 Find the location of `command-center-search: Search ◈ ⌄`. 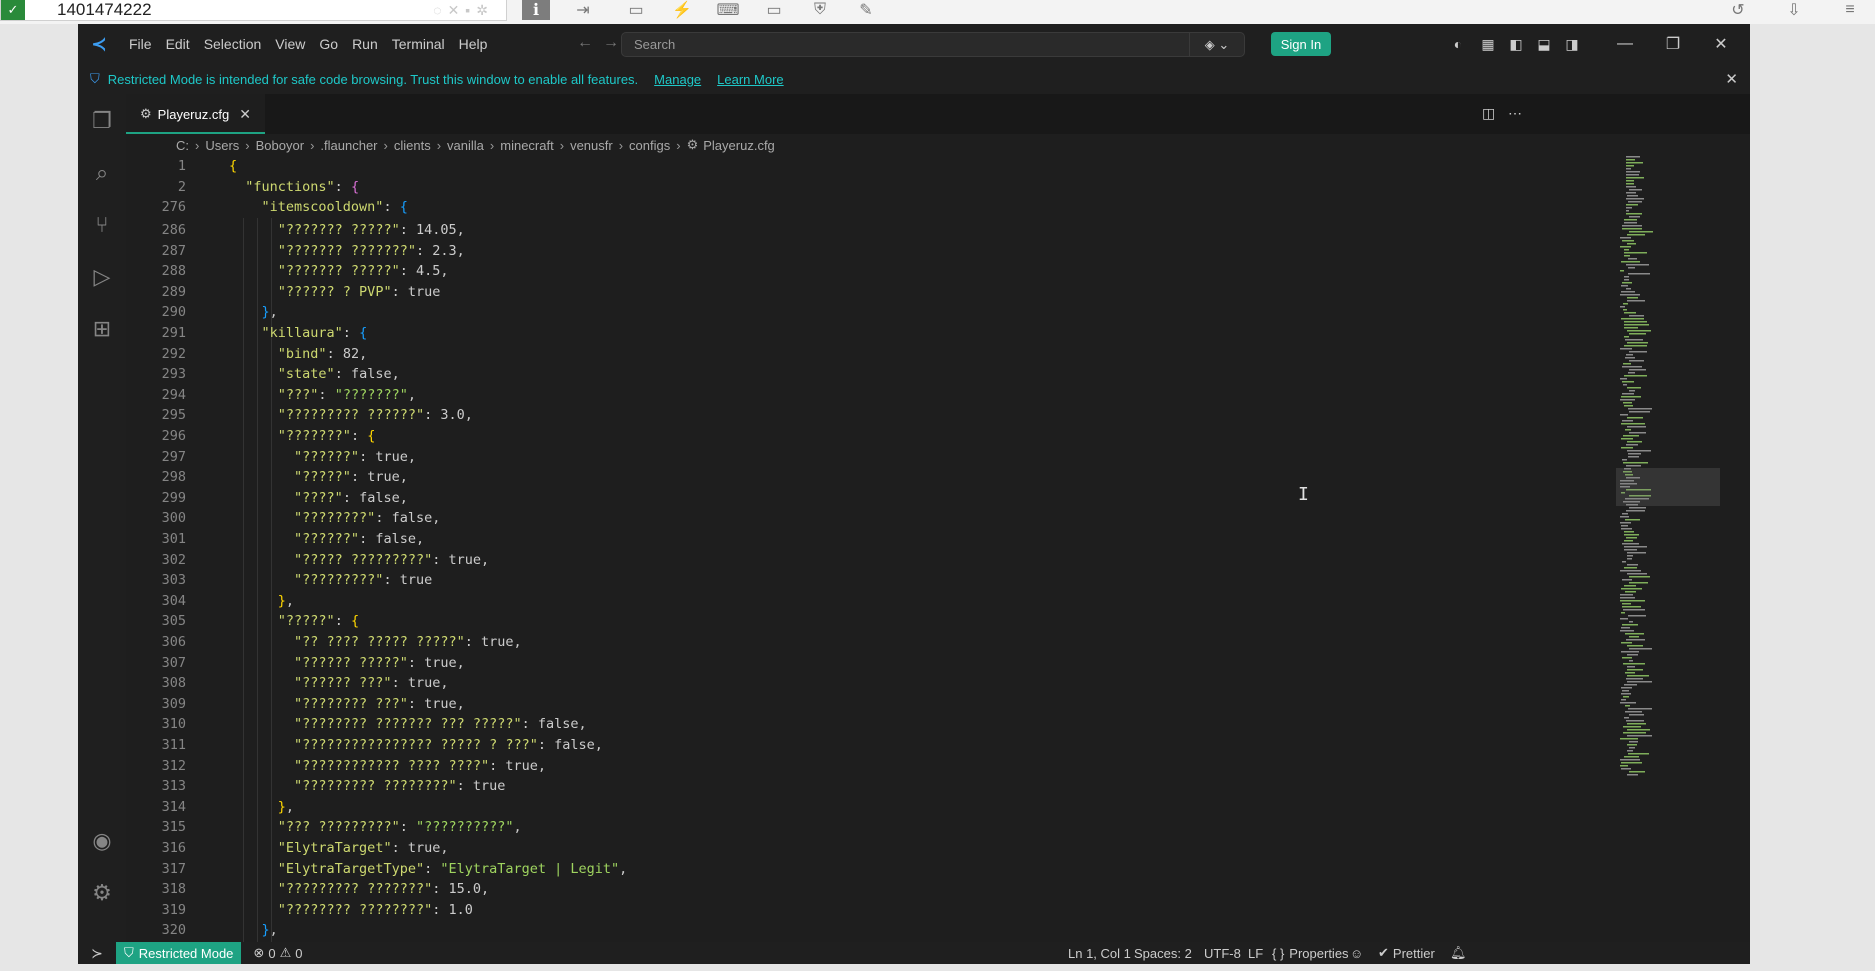

command-center-search: Search ◈ ⌄ is located at coordinates (933, 44).